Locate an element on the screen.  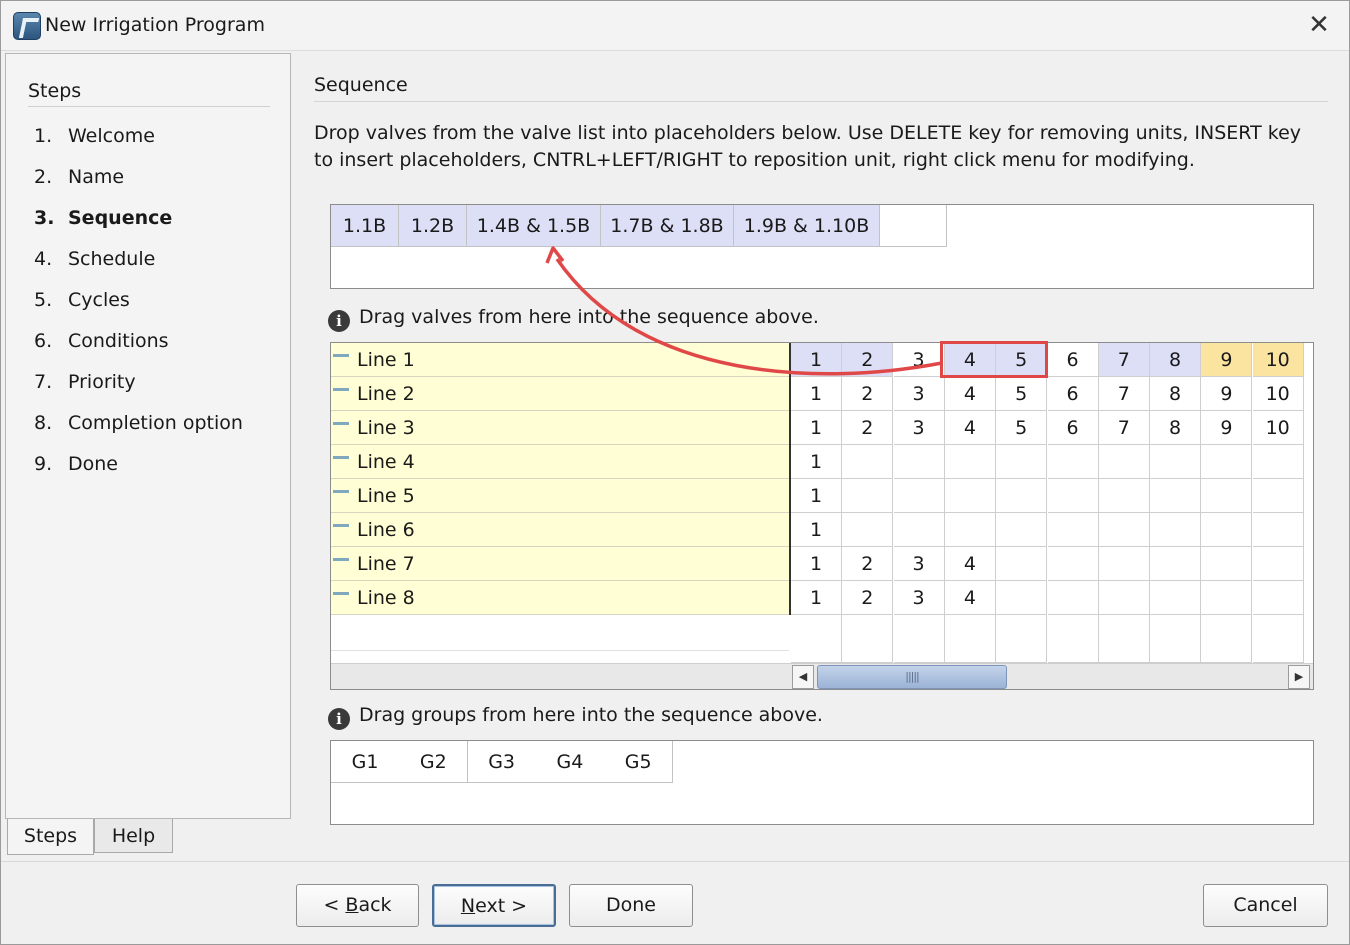
groups-list: G1 G2 G3 G4 G5 is located at coordinates (822, 782).